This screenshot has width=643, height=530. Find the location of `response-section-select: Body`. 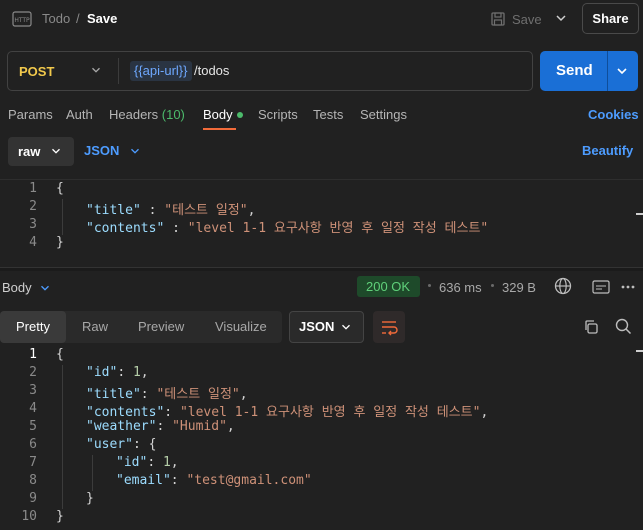

response-section-select: Body is located at coordinates (17, 287).